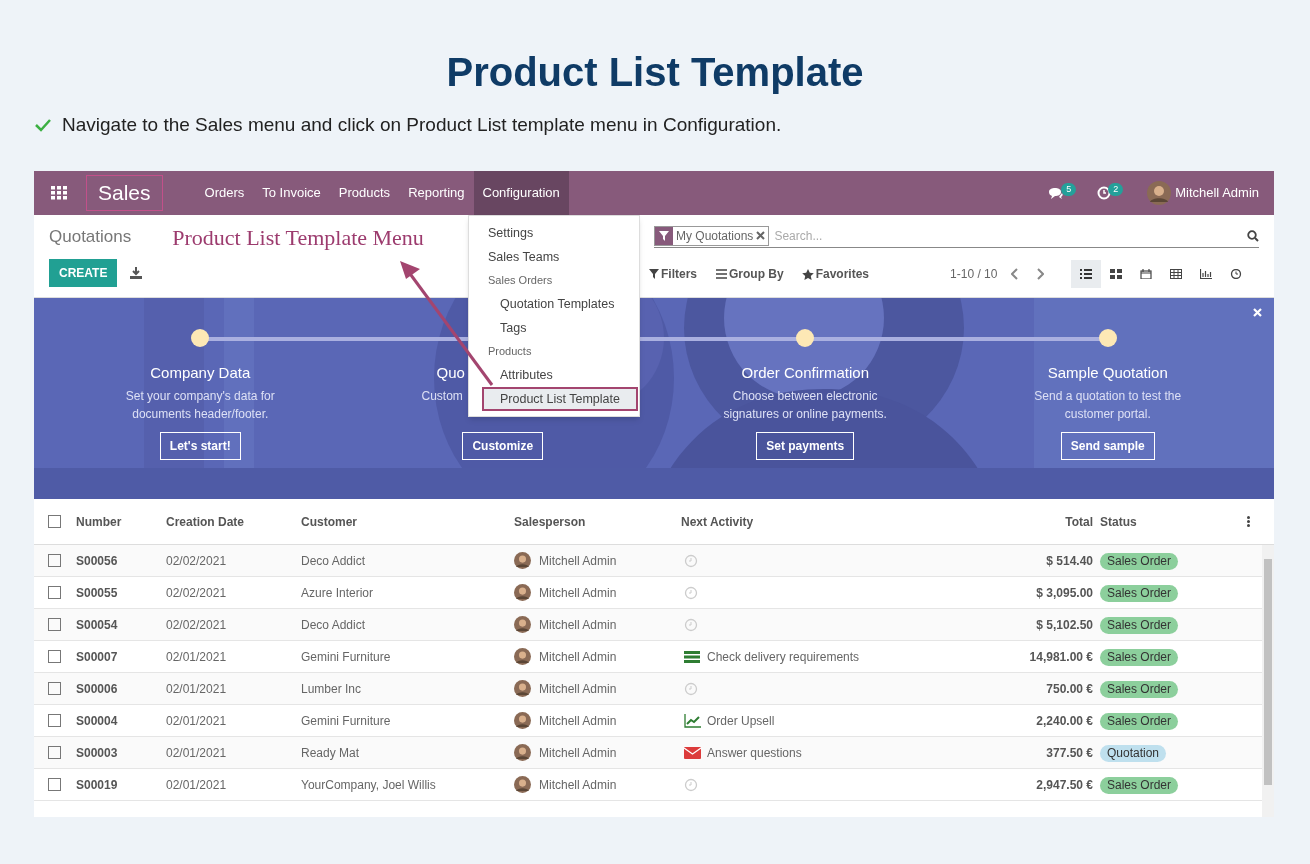 The height and width of the screenshot is (864, 1310). What do you see at coordinates (1107, 446) in the screenshot?
I see `step-button: Send sample` at bounding box center [1107, 446].